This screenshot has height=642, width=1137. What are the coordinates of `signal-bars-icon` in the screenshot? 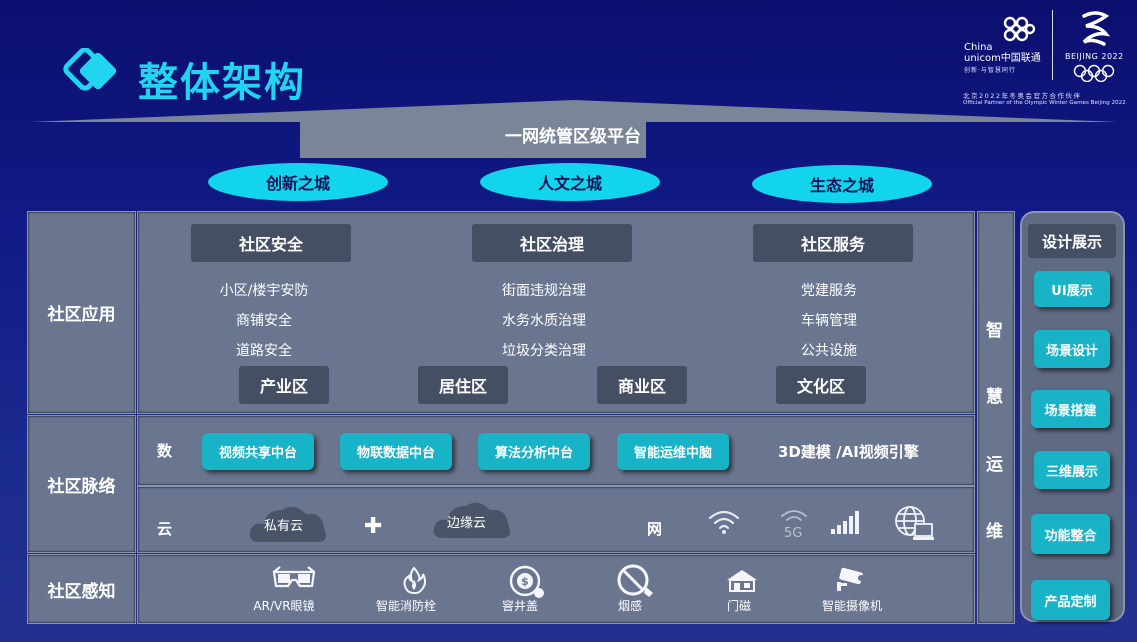 It's located at (845, 522).